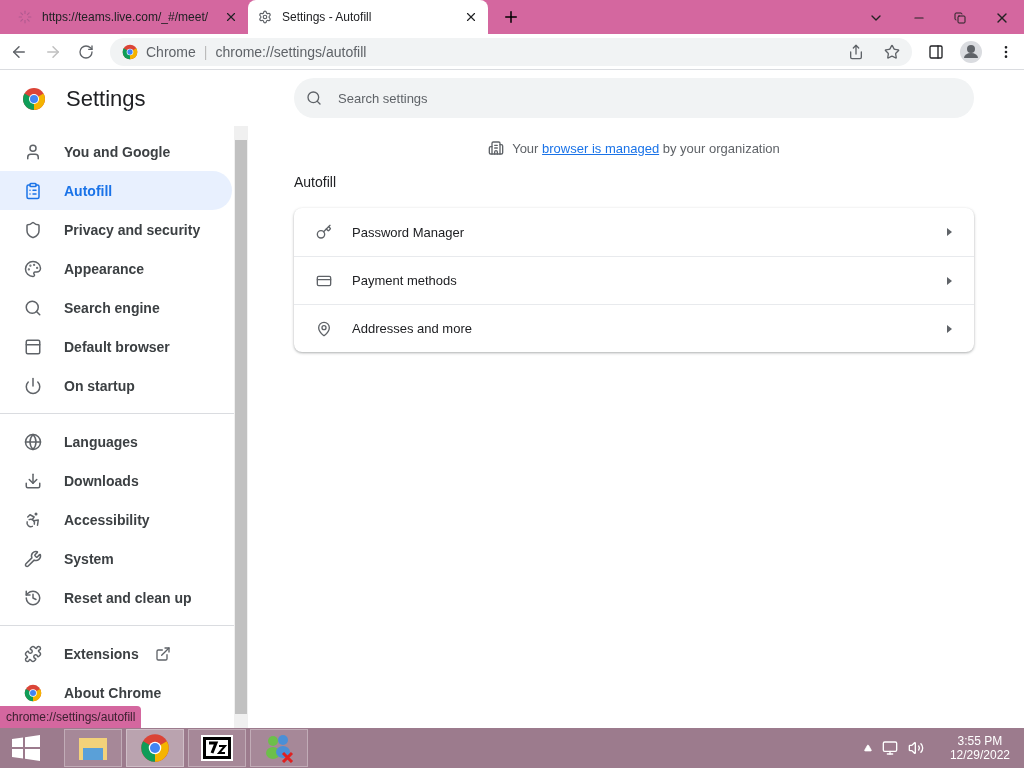 The height and width of the screenshot is (768, 1024). I want to click on page-title: Settings, so click(106, 99).